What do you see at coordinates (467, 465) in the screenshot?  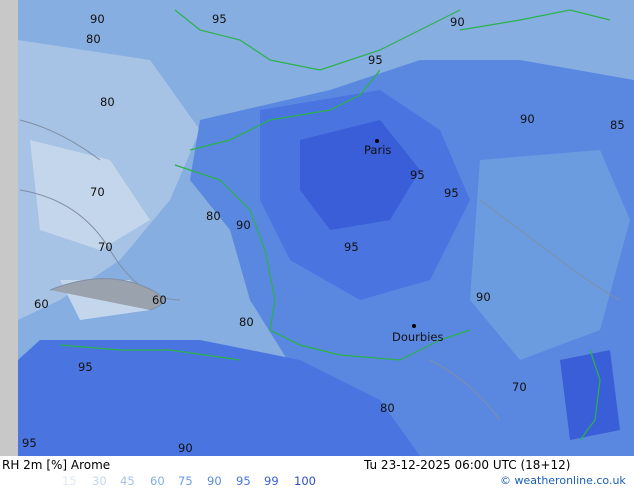 I see `forecast-datetime: Tu 23-12-2025 06:00 UTC (18+12)` at bounding box center [467, 465].